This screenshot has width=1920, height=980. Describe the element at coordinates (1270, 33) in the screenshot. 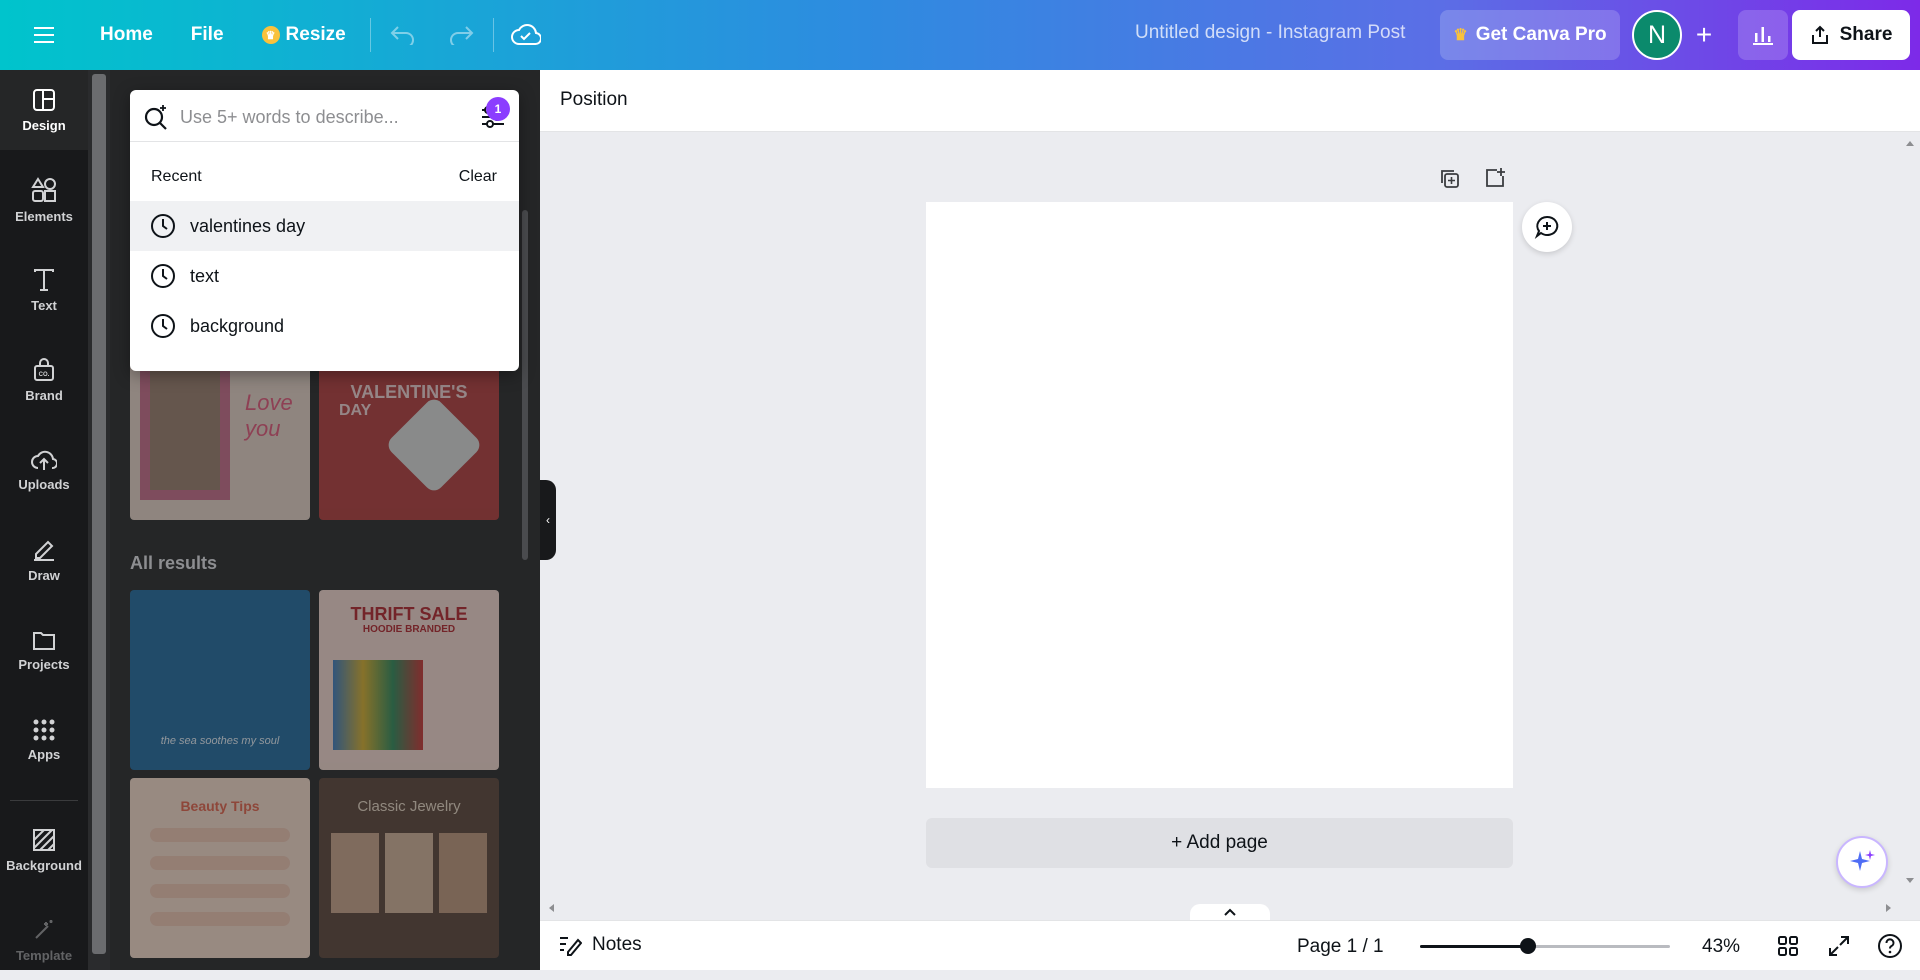

I see `document-title: Untitled design - Instagram Post` at that location.